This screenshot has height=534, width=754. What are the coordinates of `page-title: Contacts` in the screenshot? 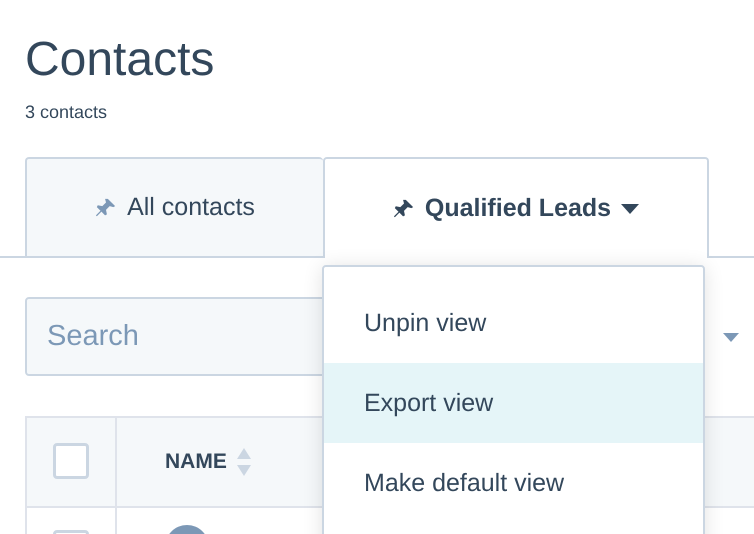 It's located at (120, 60).